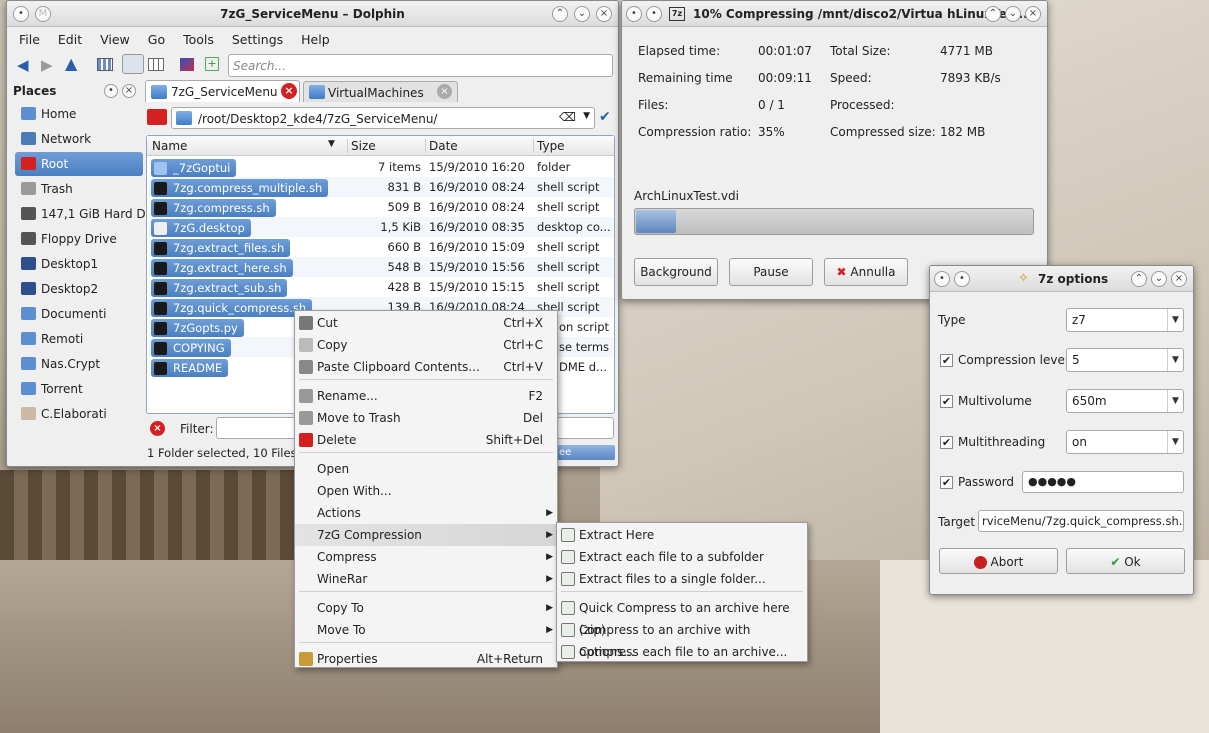 The image size is (1209, 733). What do you see at coordinates (111, 91) in the screenshot?
I see `places-settings-icon: •` at bounding box center [111, 91].